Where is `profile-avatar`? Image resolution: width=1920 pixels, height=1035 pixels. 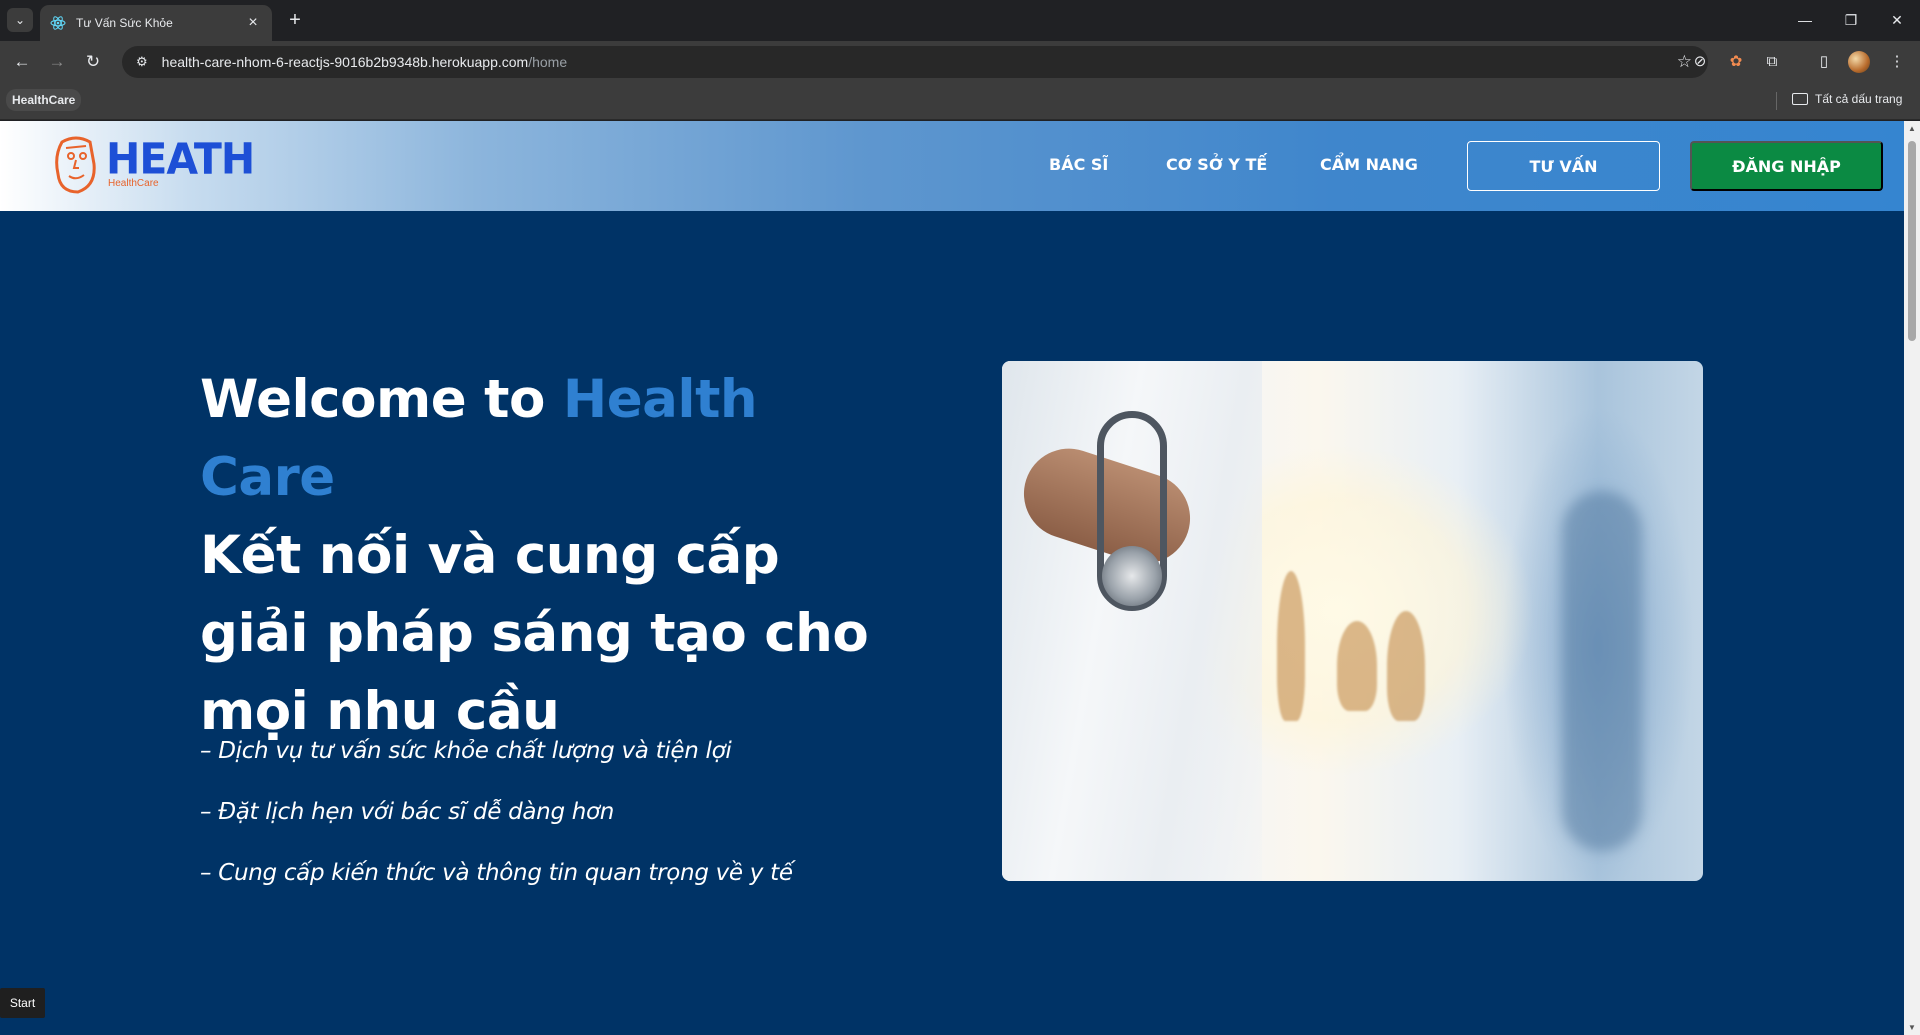 profile-avatar is located at coordinates (1859, 62).